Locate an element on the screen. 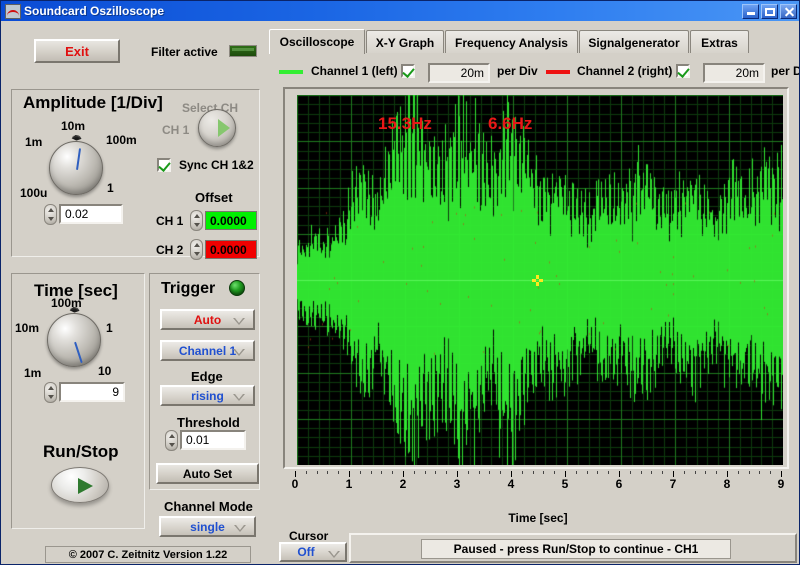 This screenshot has height=565, width=800. amplitude-value-field: 0.02 is located at coordinates (91, 214).